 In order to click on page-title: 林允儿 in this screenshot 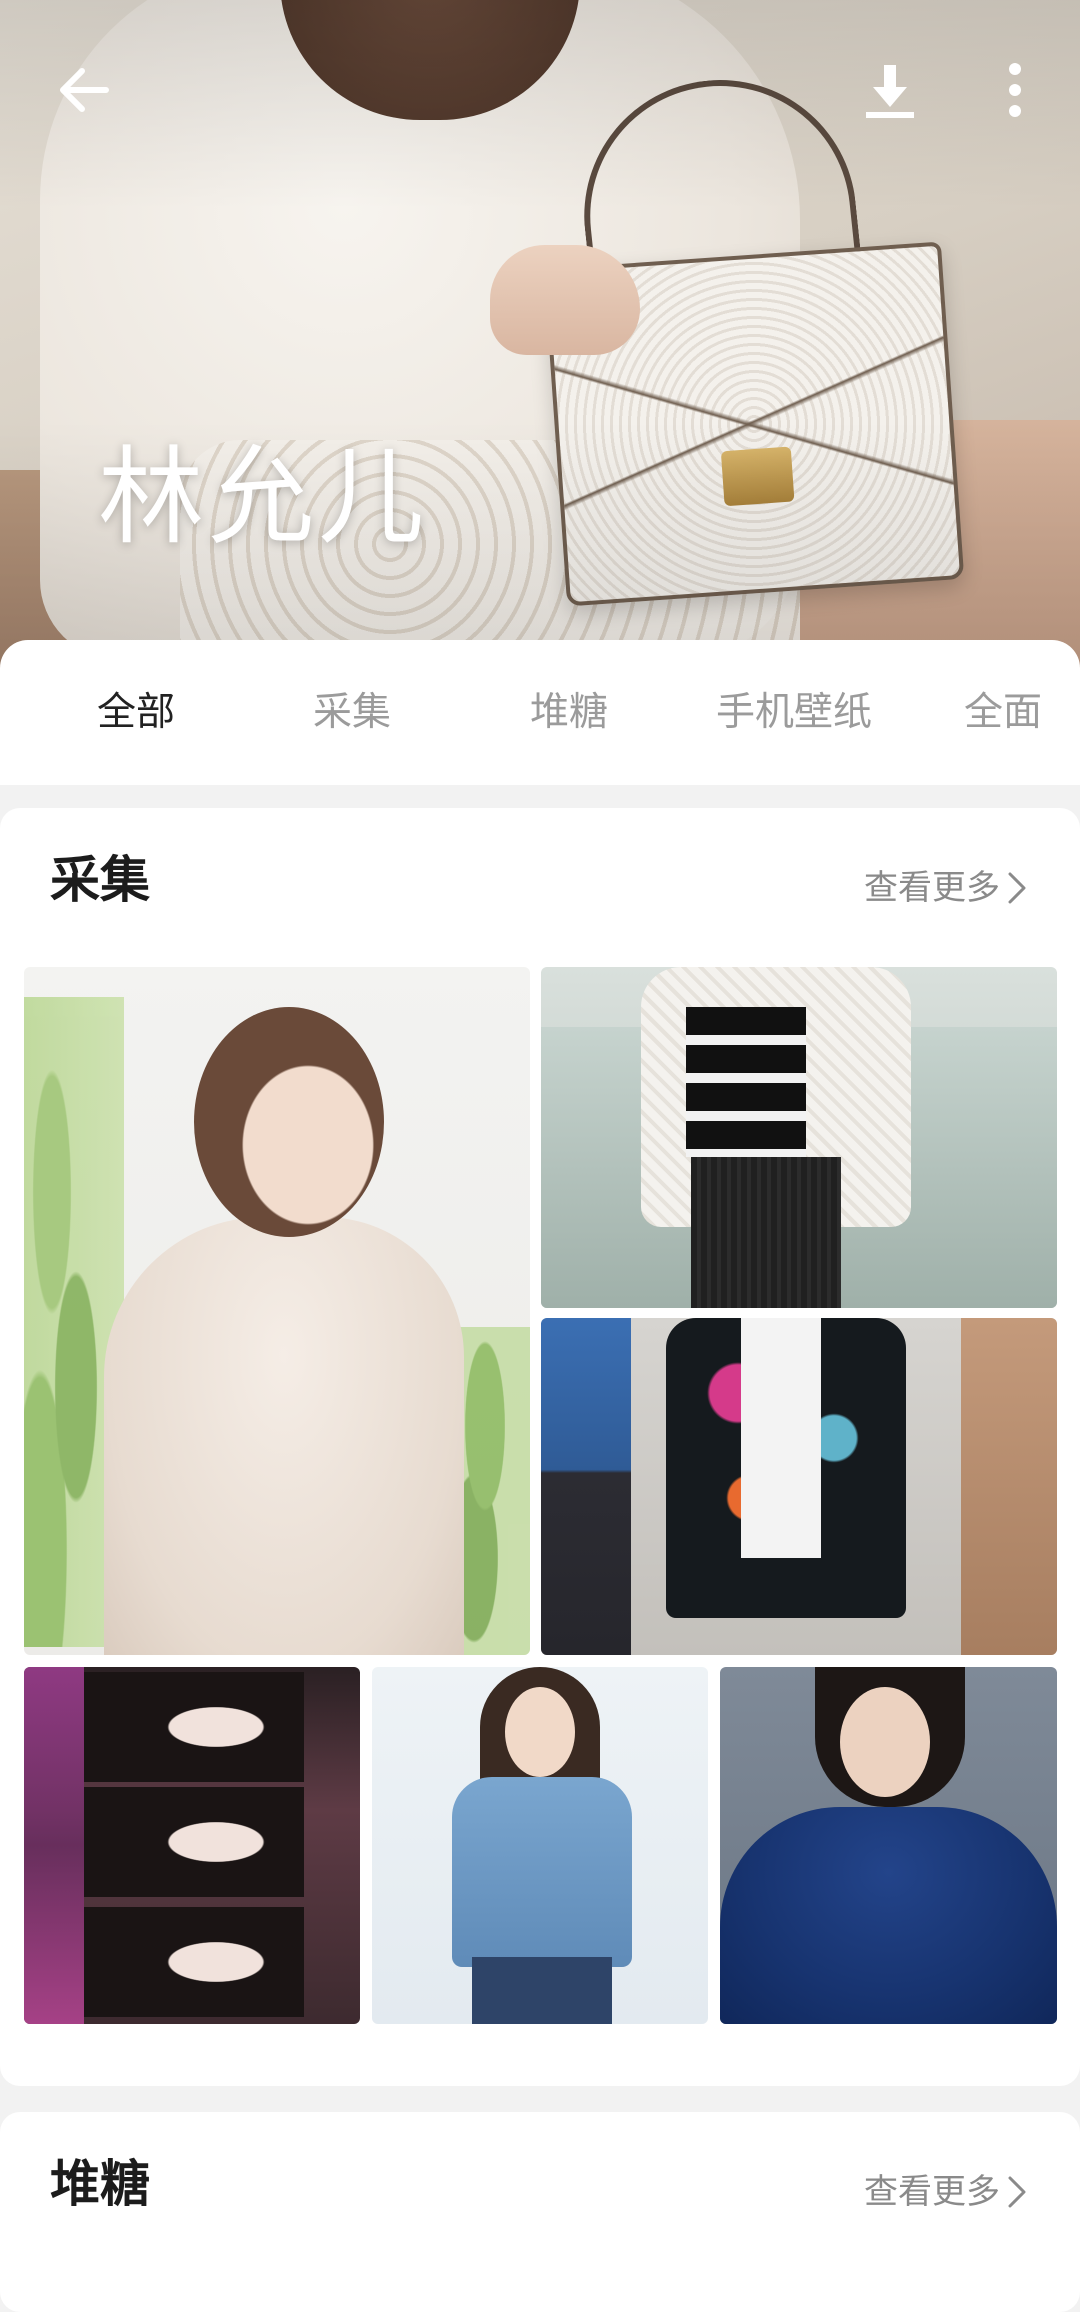, I will do `click(263, 497)`.